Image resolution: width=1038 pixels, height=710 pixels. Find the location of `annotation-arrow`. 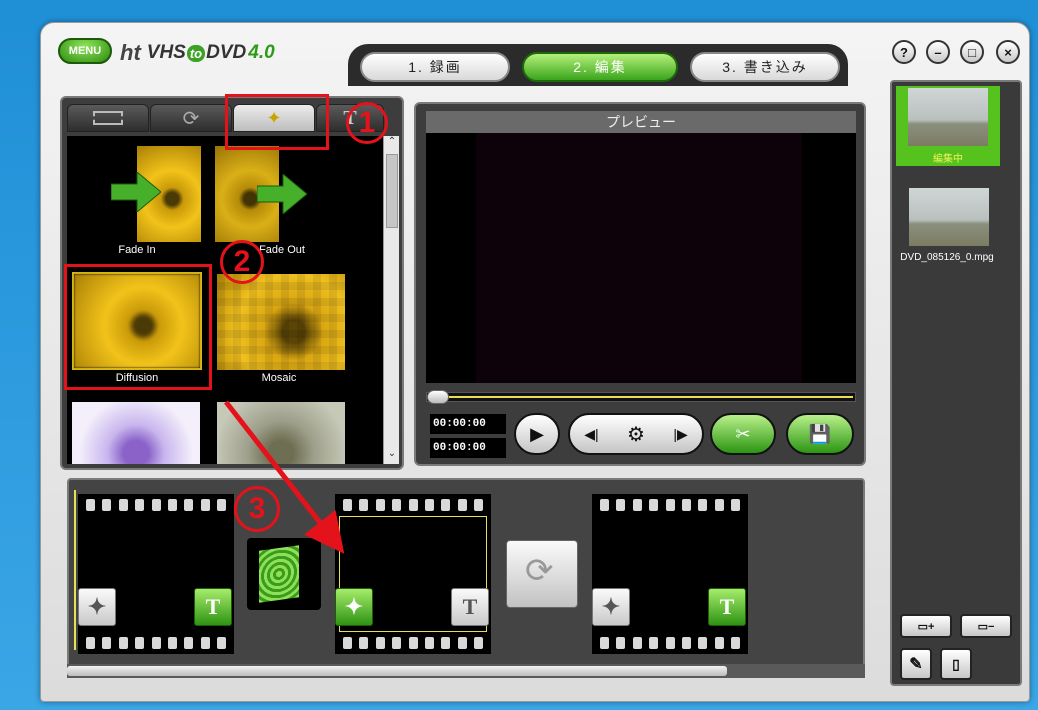

annotation-arrow is located at coordinates (284, 477).